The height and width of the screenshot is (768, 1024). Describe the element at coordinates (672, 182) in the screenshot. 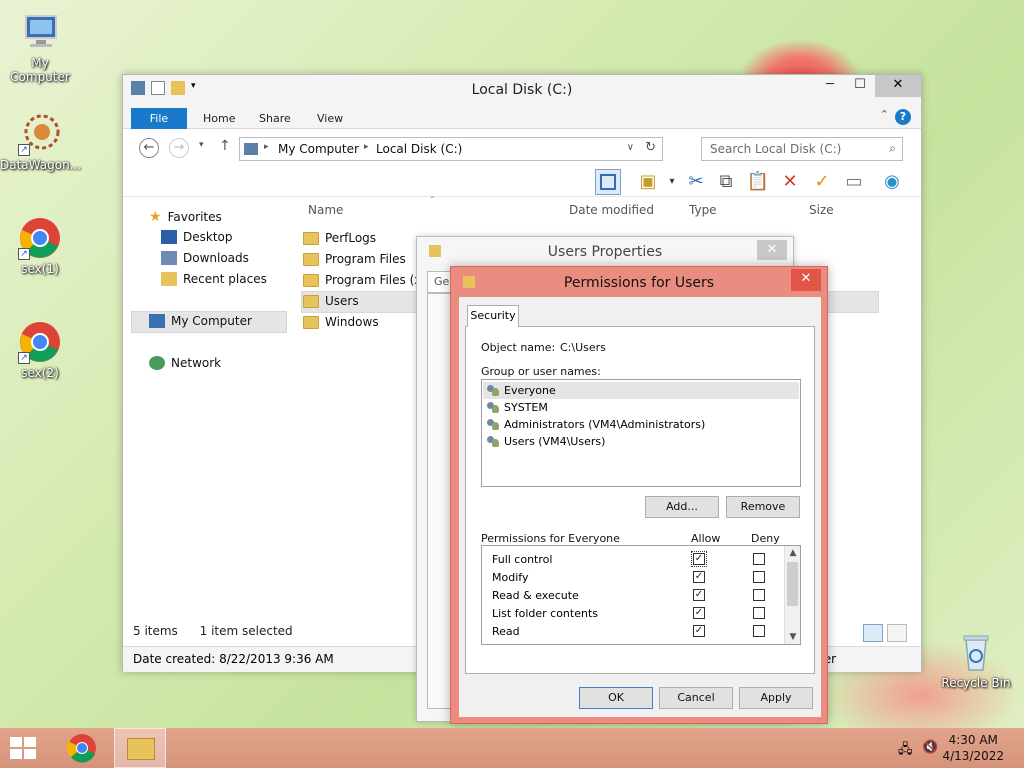

I see `chevron-down-icon: ▾` at that location.